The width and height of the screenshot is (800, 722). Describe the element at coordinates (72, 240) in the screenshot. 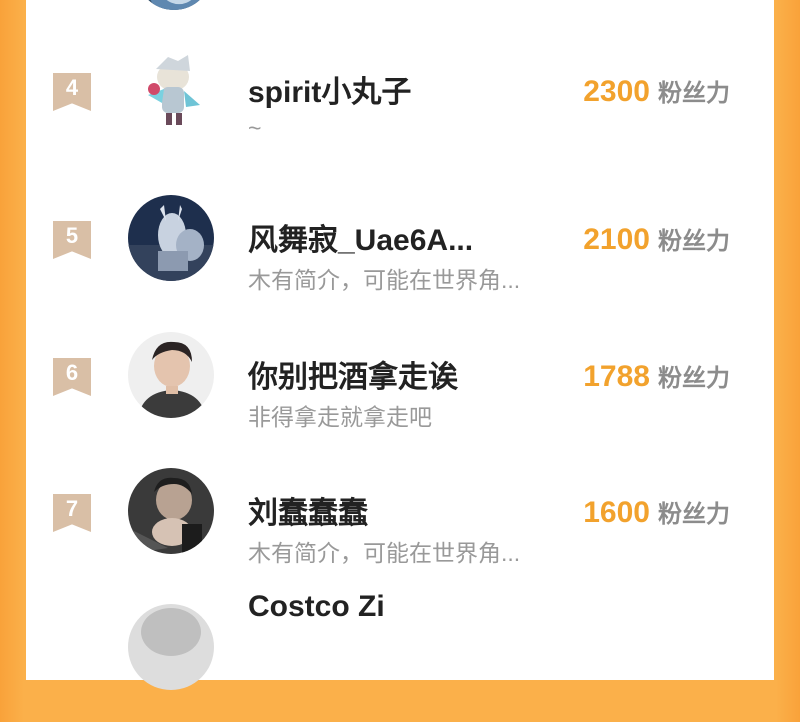

I see `rank-badge: 5` at that location.